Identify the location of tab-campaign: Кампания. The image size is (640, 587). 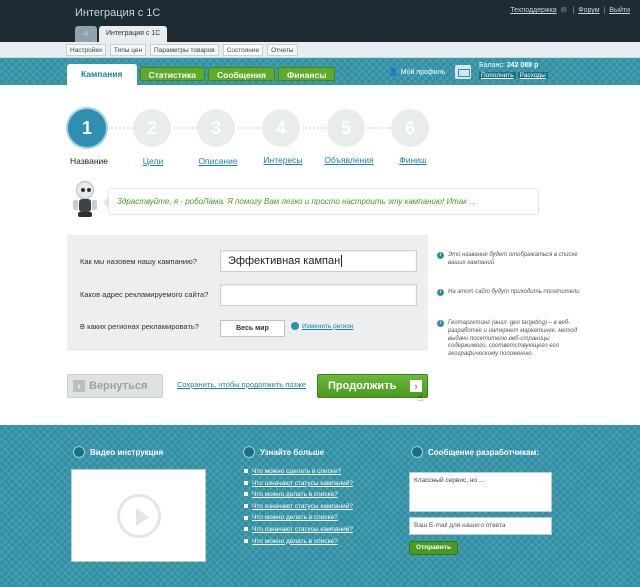
(102, 74).